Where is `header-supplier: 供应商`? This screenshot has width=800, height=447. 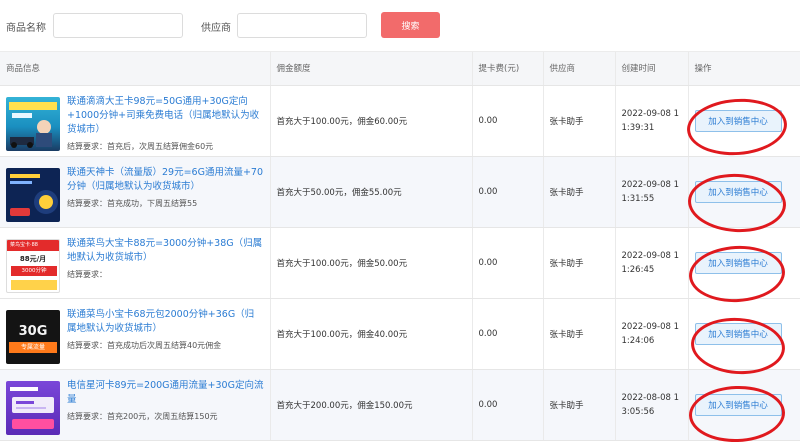 header-supplier: 供应商 is located at coordinates (579, 69).